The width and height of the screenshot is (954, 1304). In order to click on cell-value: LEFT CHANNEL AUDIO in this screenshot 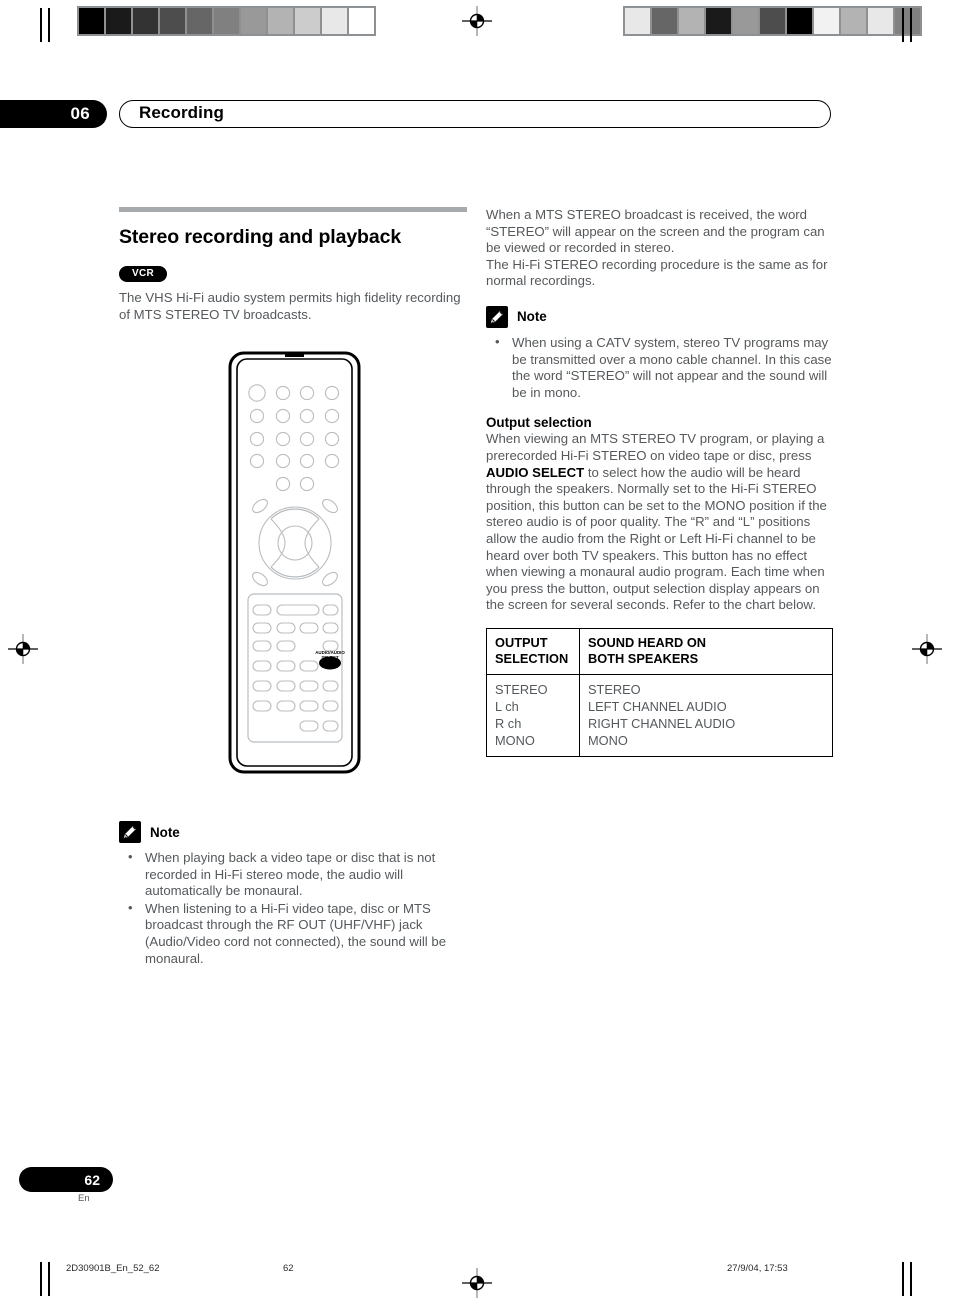, I will do `click(657, 706)`.